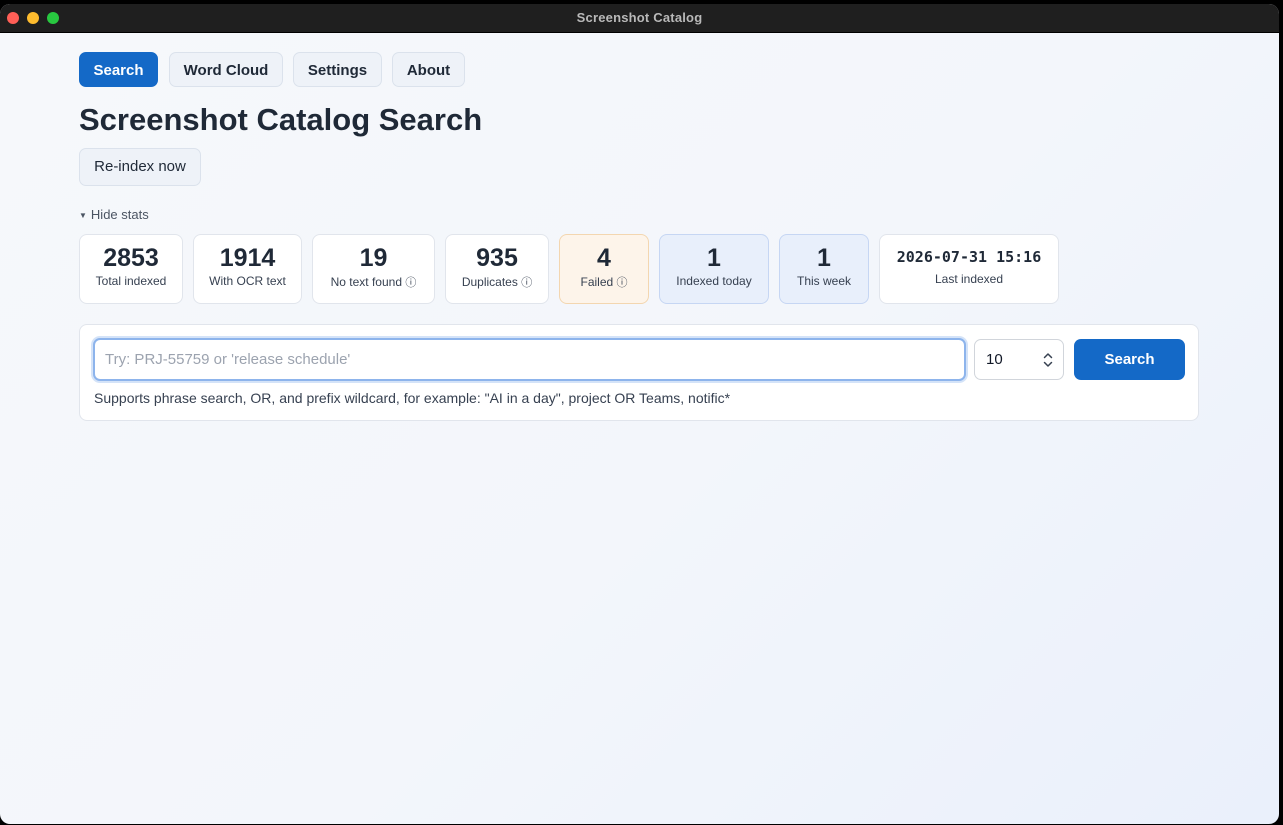 This screenshot has height=825, width=1283. I want to click on result-limit-stepper: 10, so click(1019, 359).